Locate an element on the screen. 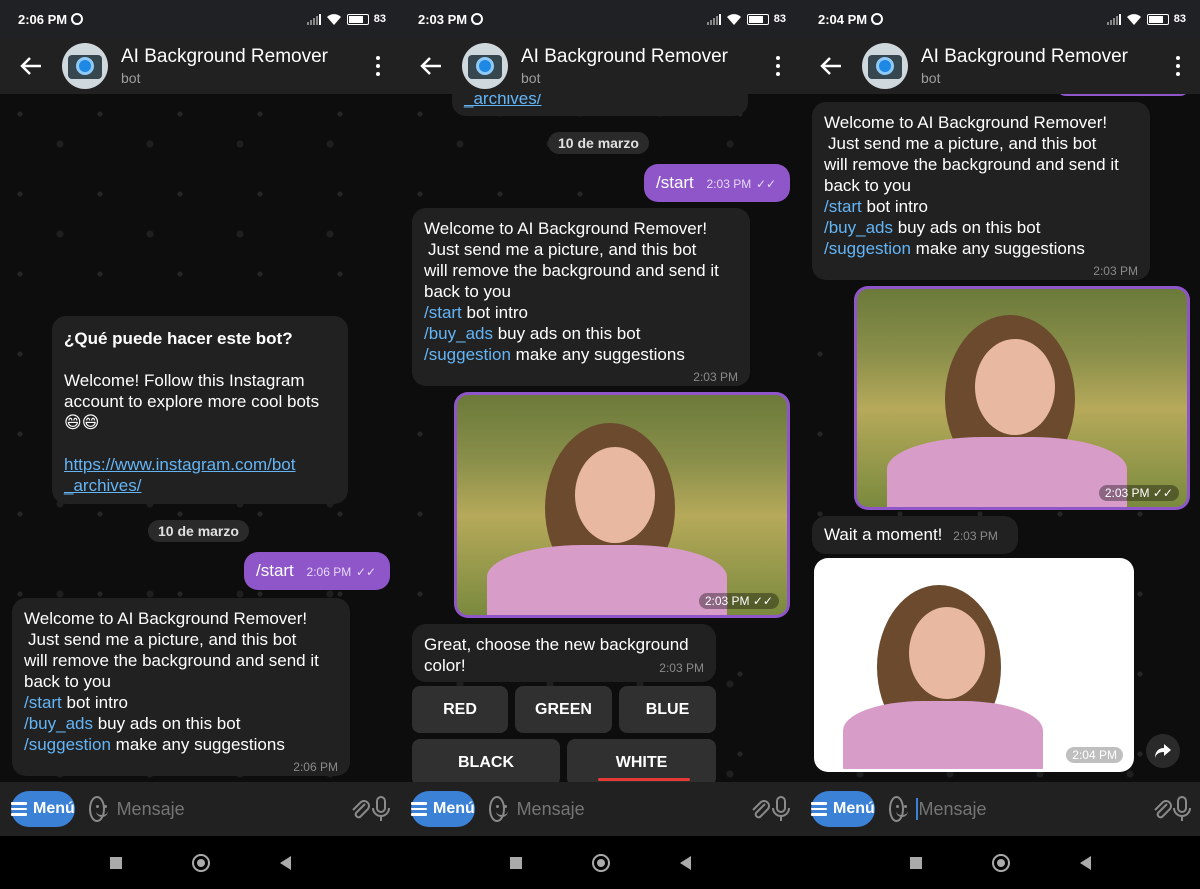  clock-time: 2:04 PM is located at coordinates (843, 19).